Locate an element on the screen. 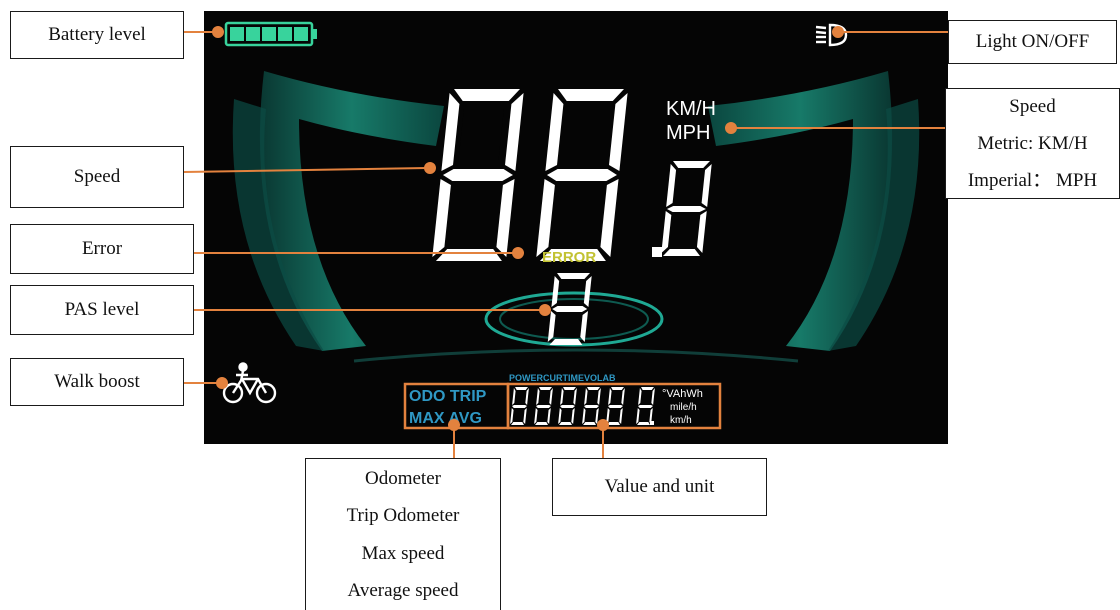 This screenshot has width=1120, height=610. value-decimal-point is located at coordinates (652, 423).